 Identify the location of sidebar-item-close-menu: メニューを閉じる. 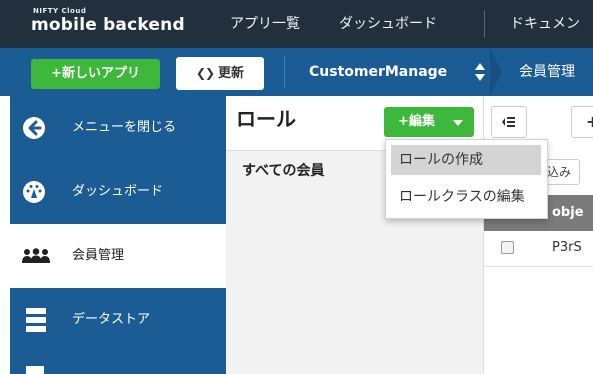
(118, 128).